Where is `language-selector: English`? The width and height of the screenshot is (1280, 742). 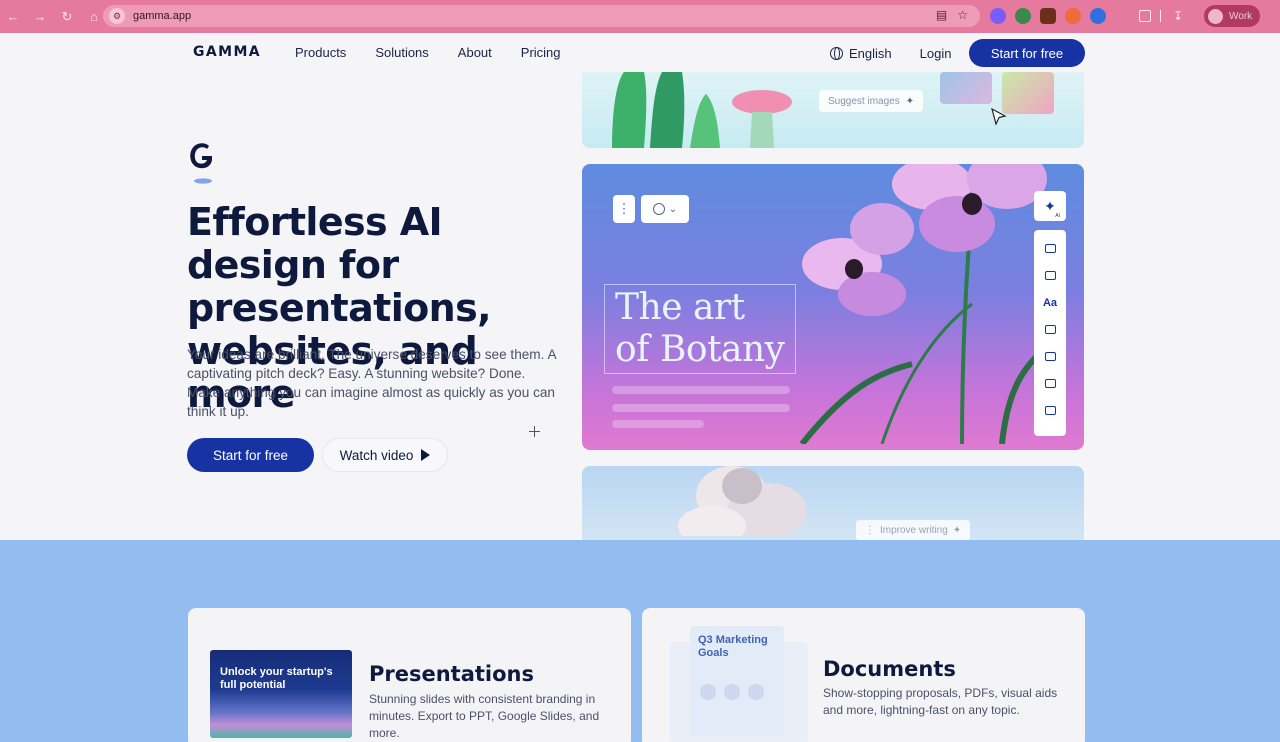 language-selector: English is located at coordinates (861, 53).